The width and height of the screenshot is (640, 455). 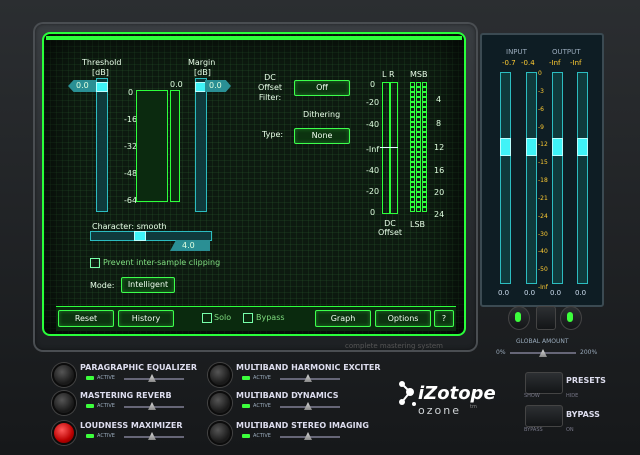 What do you see at coordinates (373, 191) in the screenshot?
I see `dc-scale-5: -20` at bounding box center [373, 191].